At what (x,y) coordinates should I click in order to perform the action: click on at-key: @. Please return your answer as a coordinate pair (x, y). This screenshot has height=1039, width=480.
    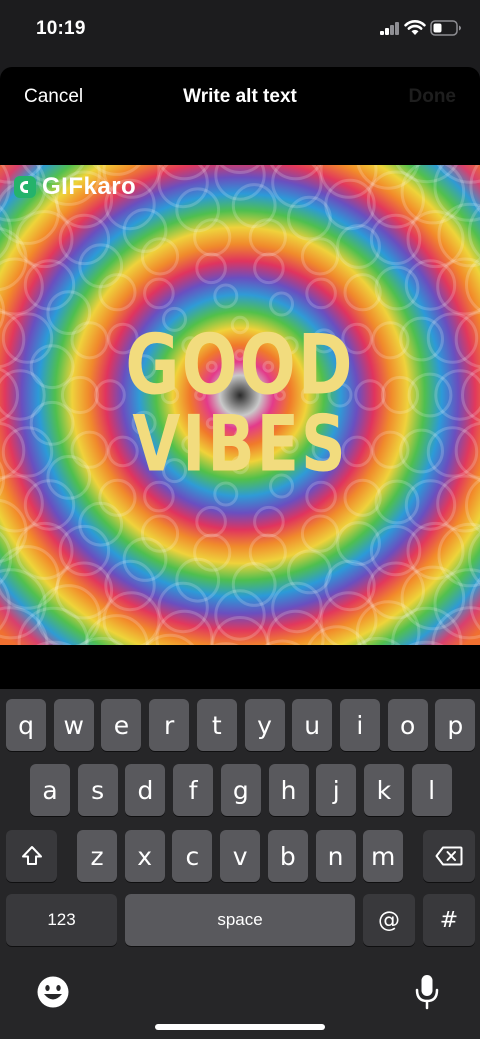
    Looking at the image, I should click on (389, 920).